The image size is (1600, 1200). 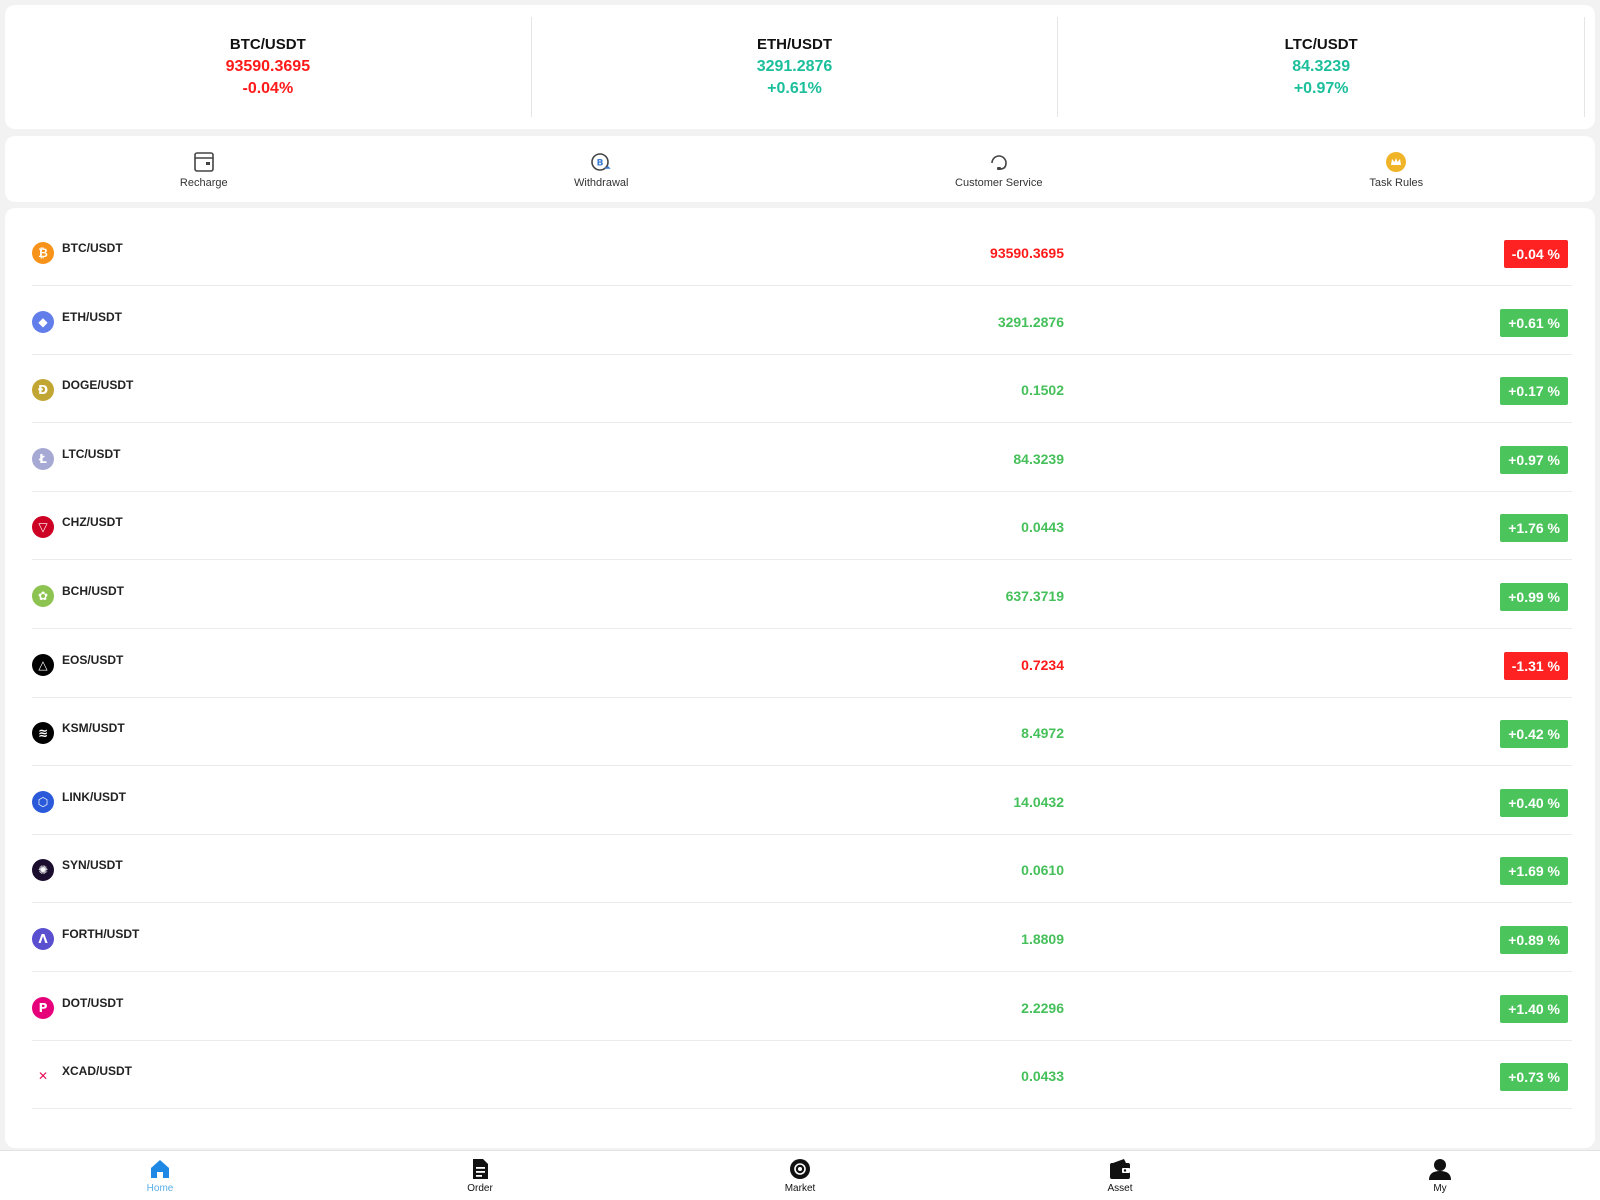 I want to click on withdraw-coin-icon: B, so click(x=601, y=162).